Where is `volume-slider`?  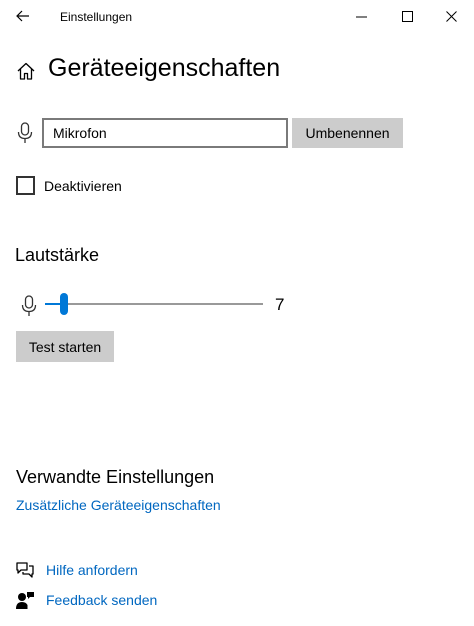
volume-slider is located at coordinates (154, 305).